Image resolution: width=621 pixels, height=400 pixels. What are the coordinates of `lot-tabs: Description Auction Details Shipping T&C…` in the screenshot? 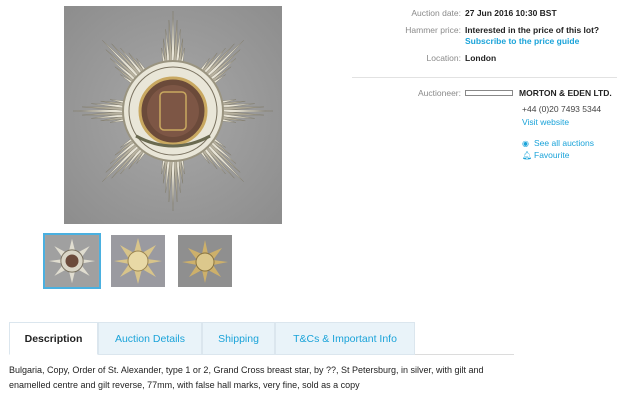 It's located at (261, 338).